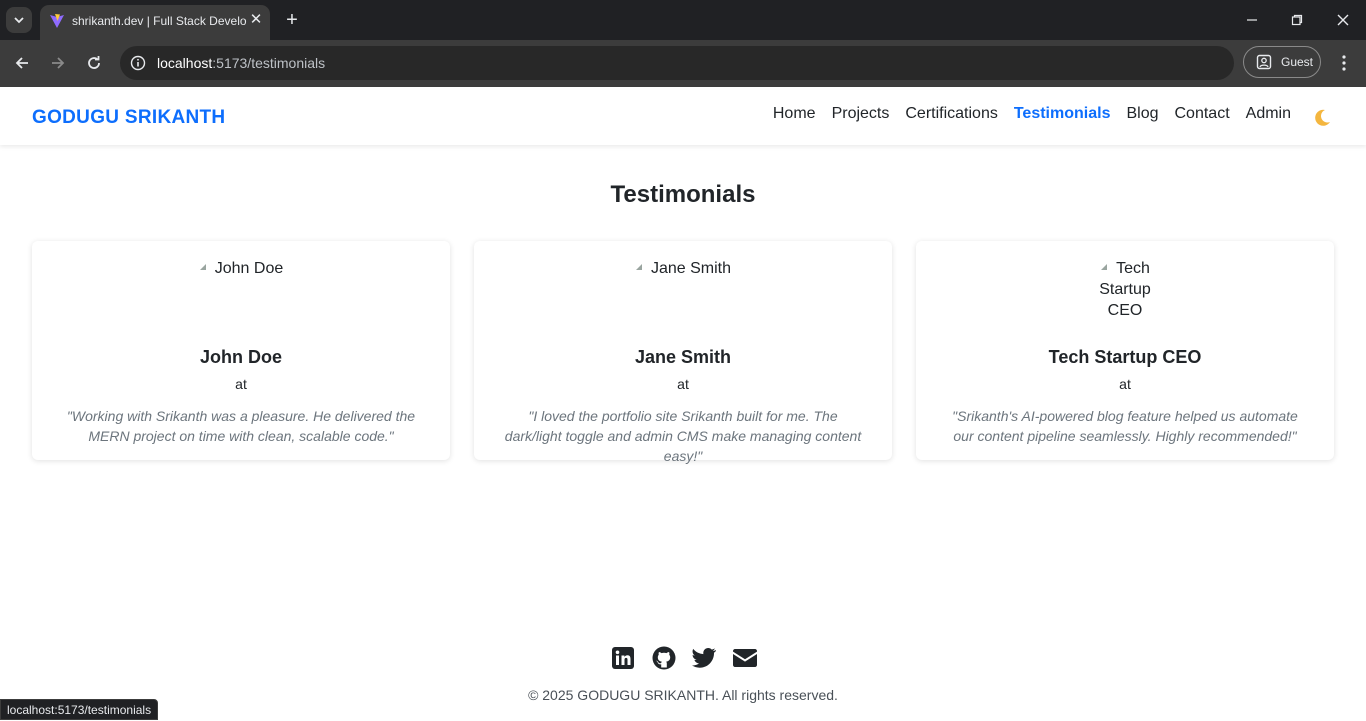 This screenshot has height=721, width=1366. Describe the element at coordinates (57, 21) in the screenshot. I see `vite-favicon-icon` at that location.